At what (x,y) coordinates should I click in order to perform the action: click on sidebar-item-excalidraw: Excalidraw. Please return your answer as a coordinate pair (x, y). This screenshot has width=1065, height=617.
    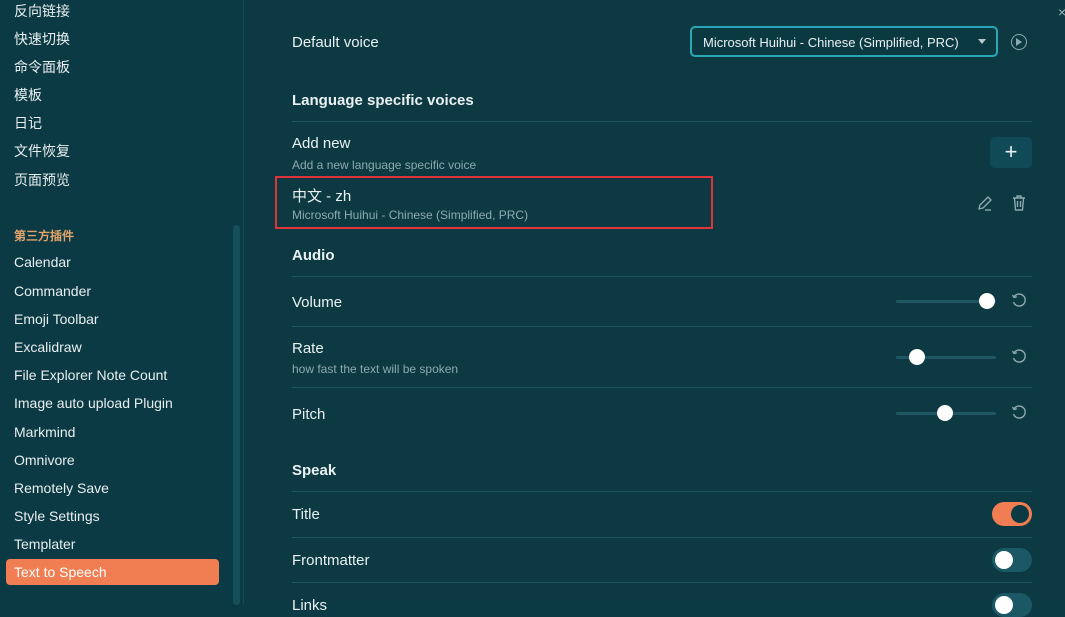
    Looking at the image, I should click on (48, 347).